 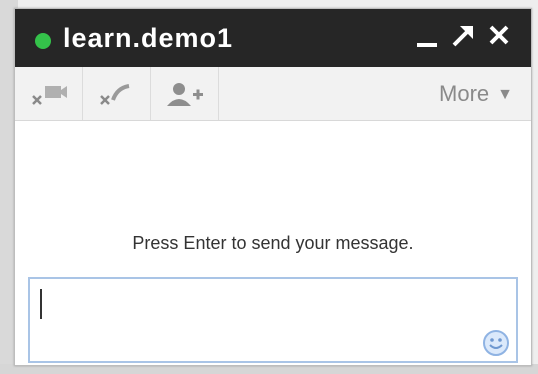 I want to click on popout-button, so click(x=463, y=36).